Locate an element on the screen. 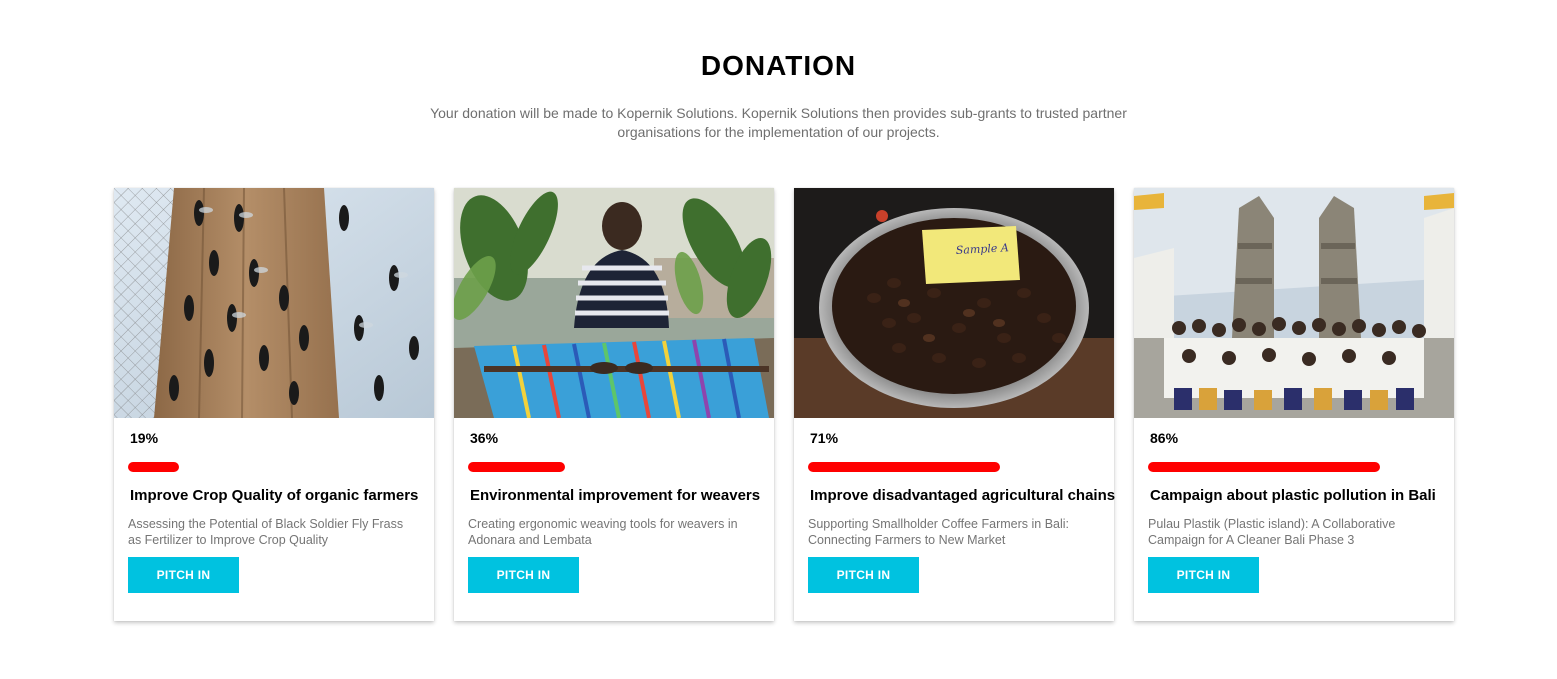 The image size is (1557, 679). weaver-illustration is located at coordinates (614, 303).